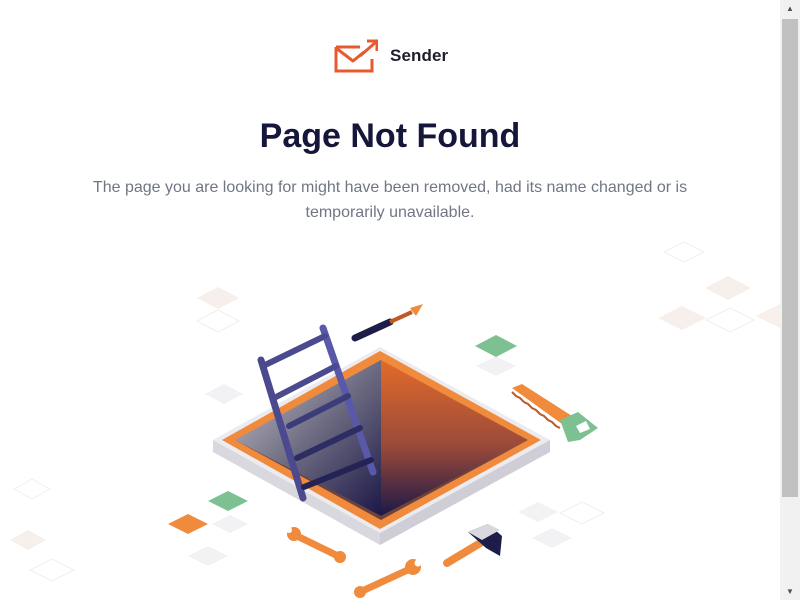 This screenshot has width=800, height=600. I want to click on page-title: Page Not Found, so click(390, 136).